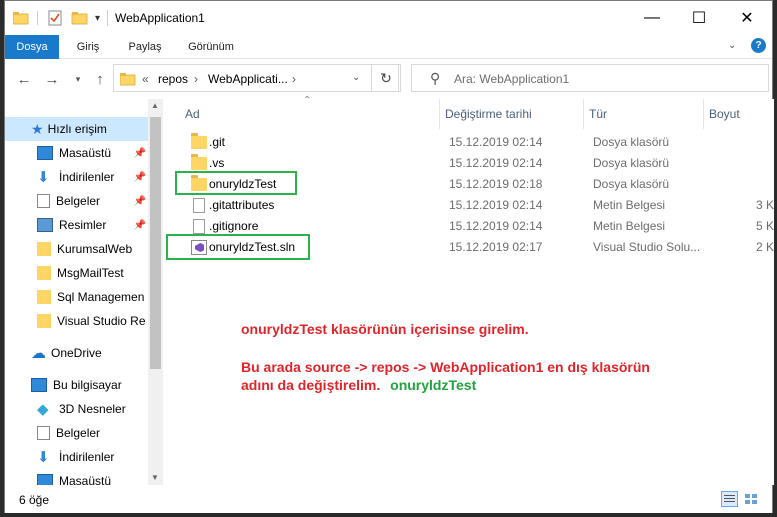 The height and width of the screenshot is (517, 777). I want to click on sidebar-item-quick-access: ★ Hızlı erişim, so click(76, 129).